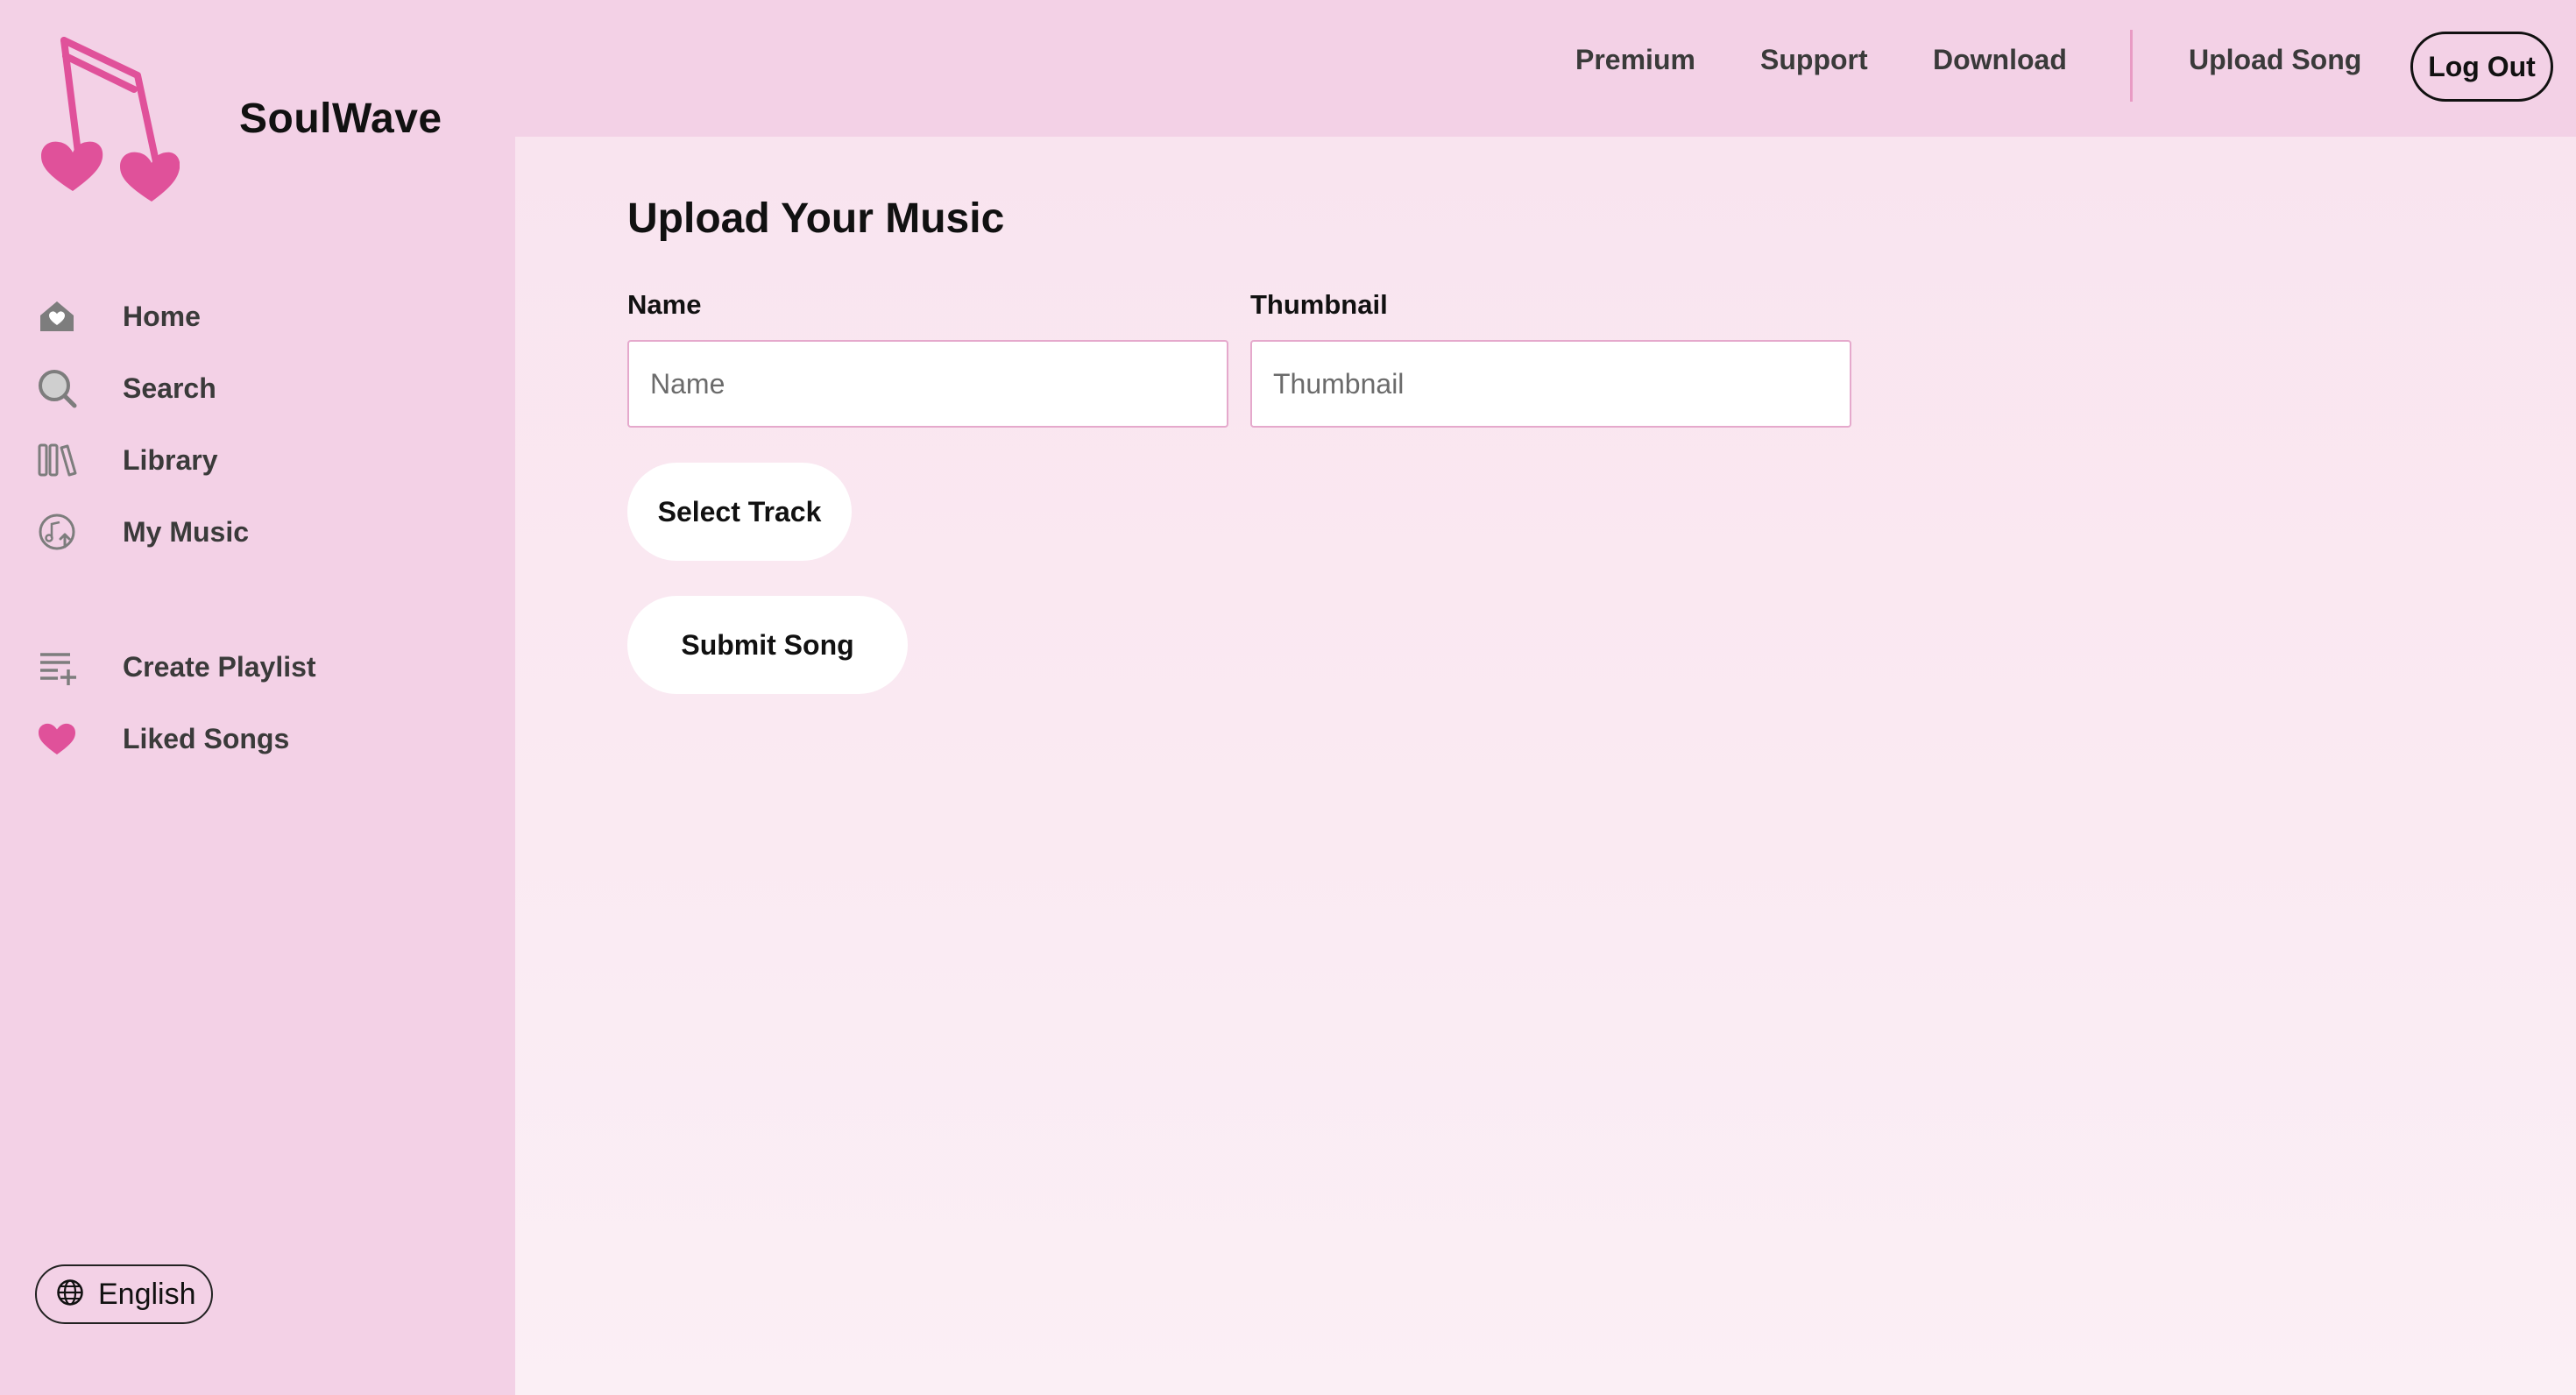 The height and width of the screenshot is (1395, 2576). What do you see at coordinates (739, 512) in the screenshot?
I see `select-track-button: Select Track` at bounding box center [739, 512].